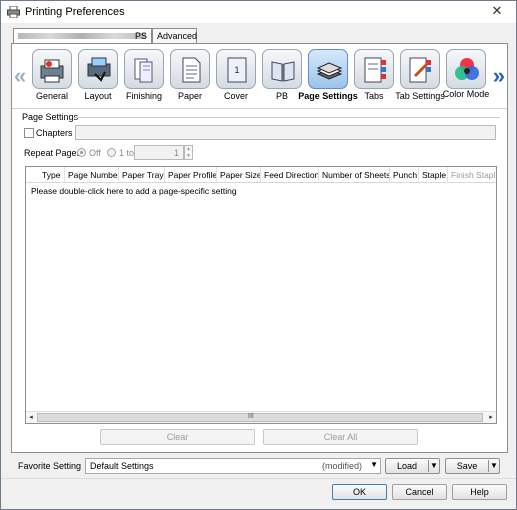  Describe the element at coordinates (75, 12) in the screenshot. I see `window-title: Printing Preferences` at that location.